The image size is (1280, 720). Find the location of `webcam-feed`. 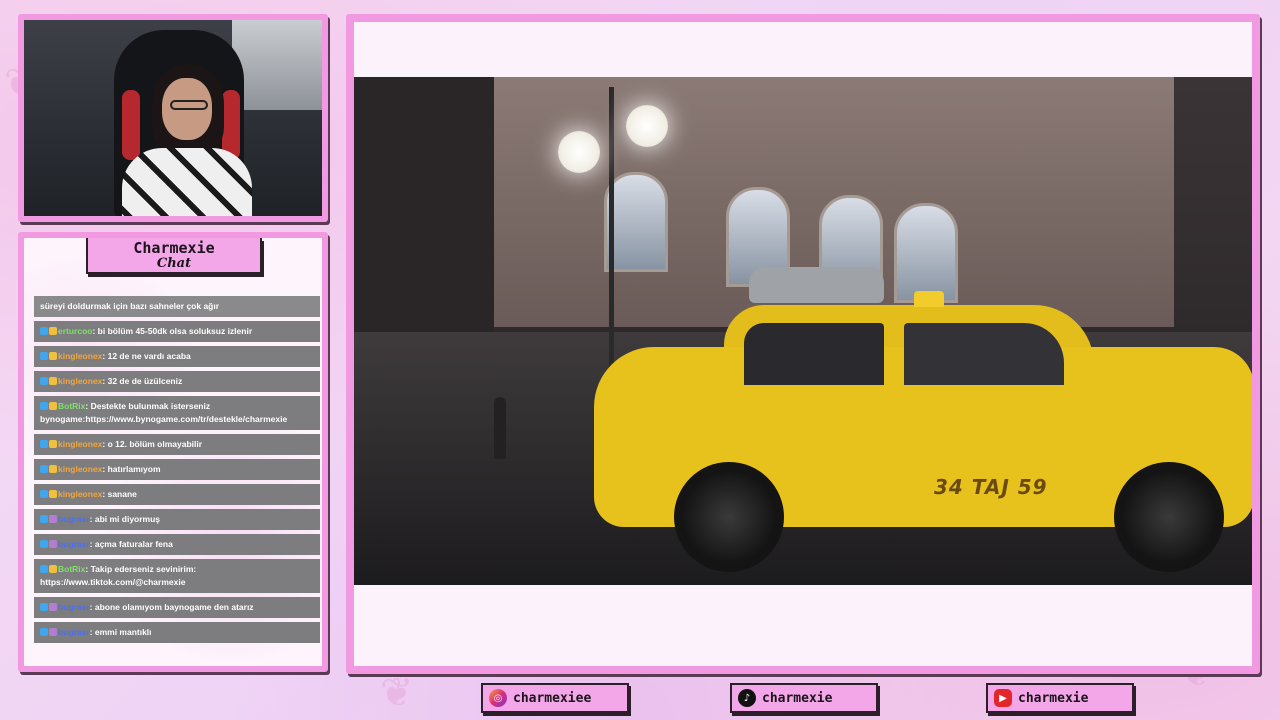

webcam-feed is located at coordinates (173, 118).